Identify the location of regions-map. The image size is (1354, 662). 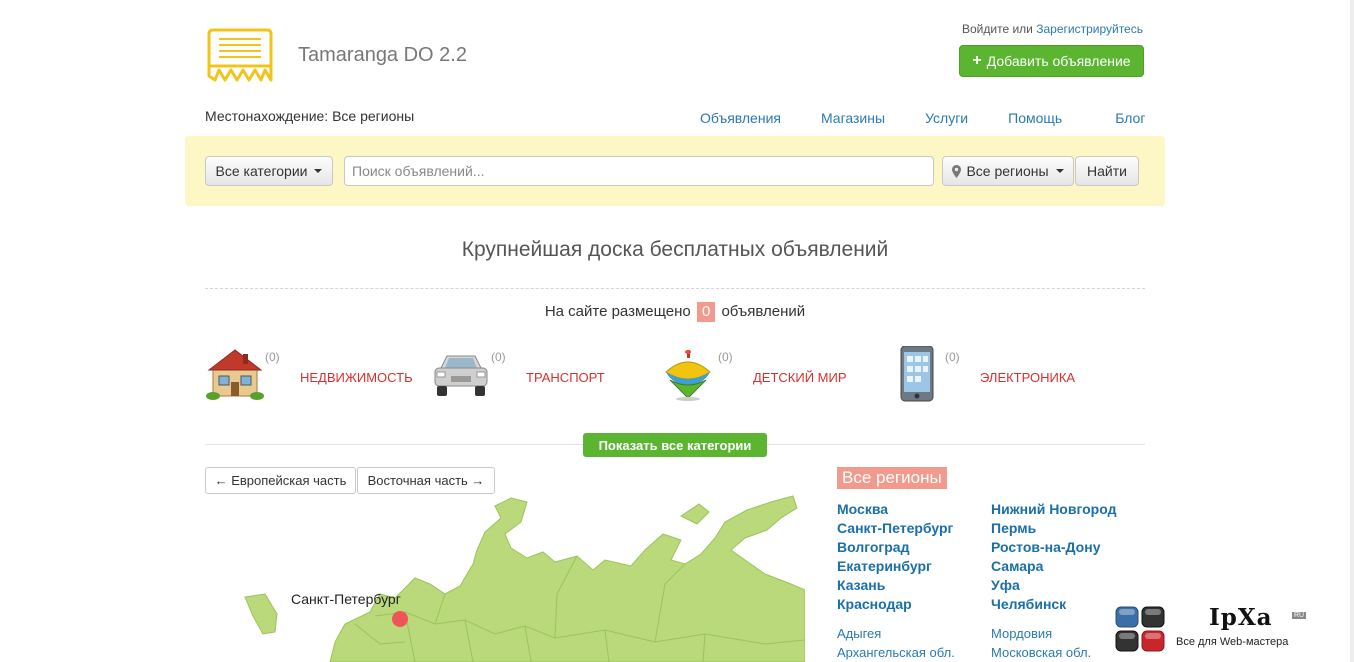
(505, 578).